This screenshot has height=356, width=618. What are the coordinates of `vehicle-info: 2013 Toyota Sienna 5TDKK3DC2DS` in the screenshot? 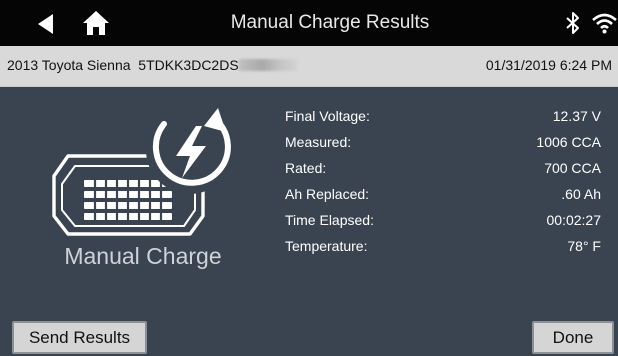 It's located at (152, 65).